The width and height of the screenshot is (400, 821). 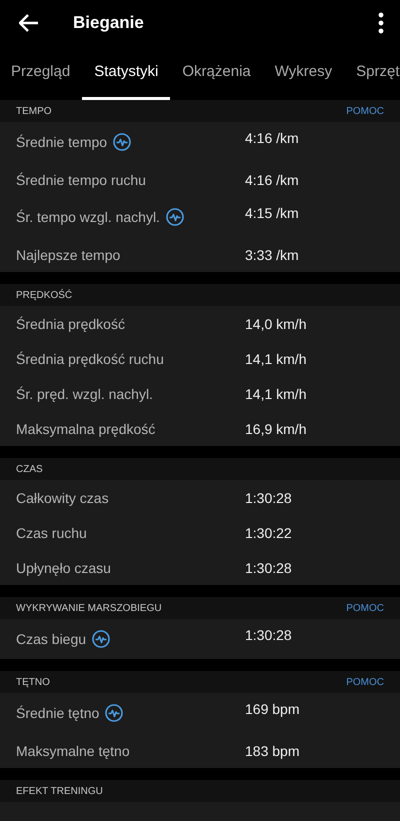 What do you see at coordinates (59, 791) in the screenshot?
I see `section-heading: EFEKT TRENINGU` at bounding box center [59, 791].